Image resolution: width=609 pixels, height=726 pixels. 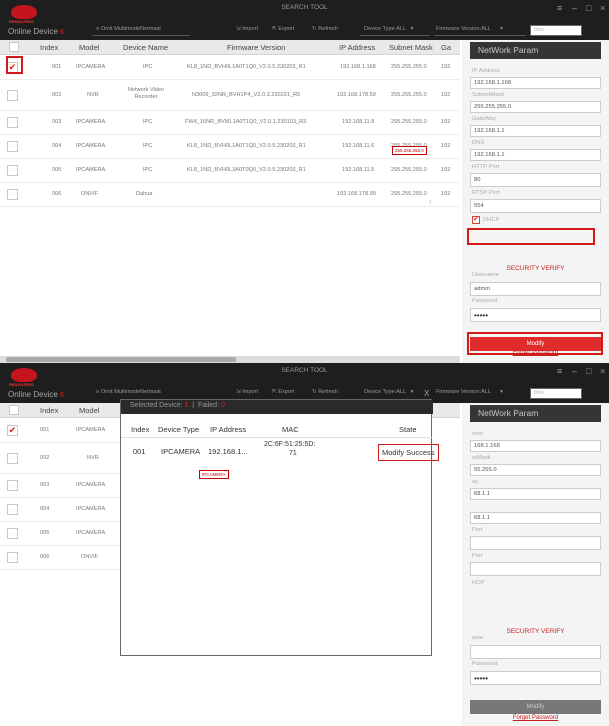 I want to click on row-ip: 192.168.178.59, so click(x=356, y=95).